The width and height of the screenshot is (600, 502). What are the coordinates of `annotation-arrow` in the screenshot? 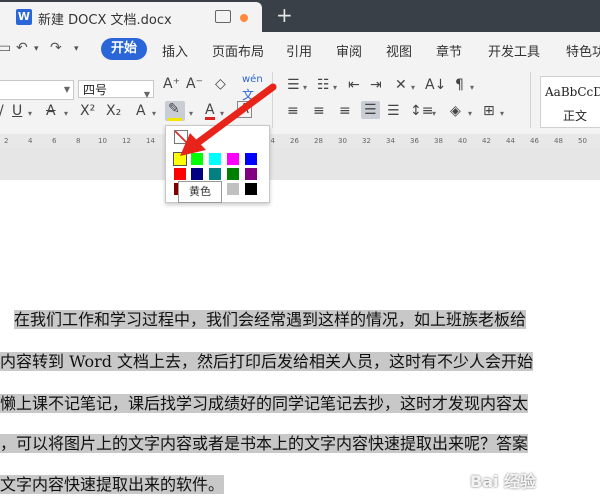 It's located at (228, 119).